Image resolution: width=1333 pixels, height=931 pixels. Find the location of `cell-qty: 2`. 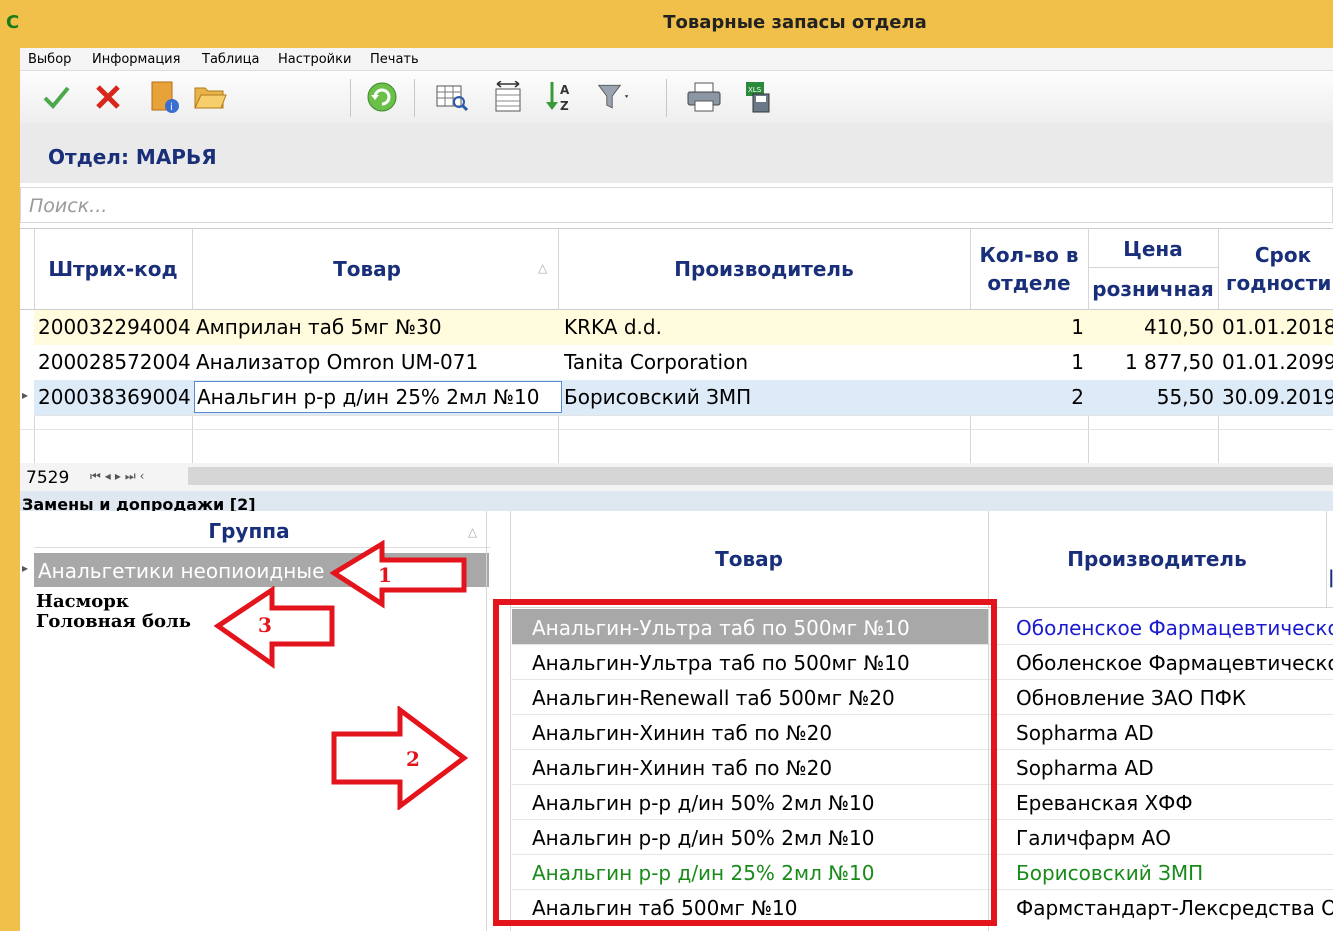

cell-qty: 2 is located at coordinates (1077, 397).